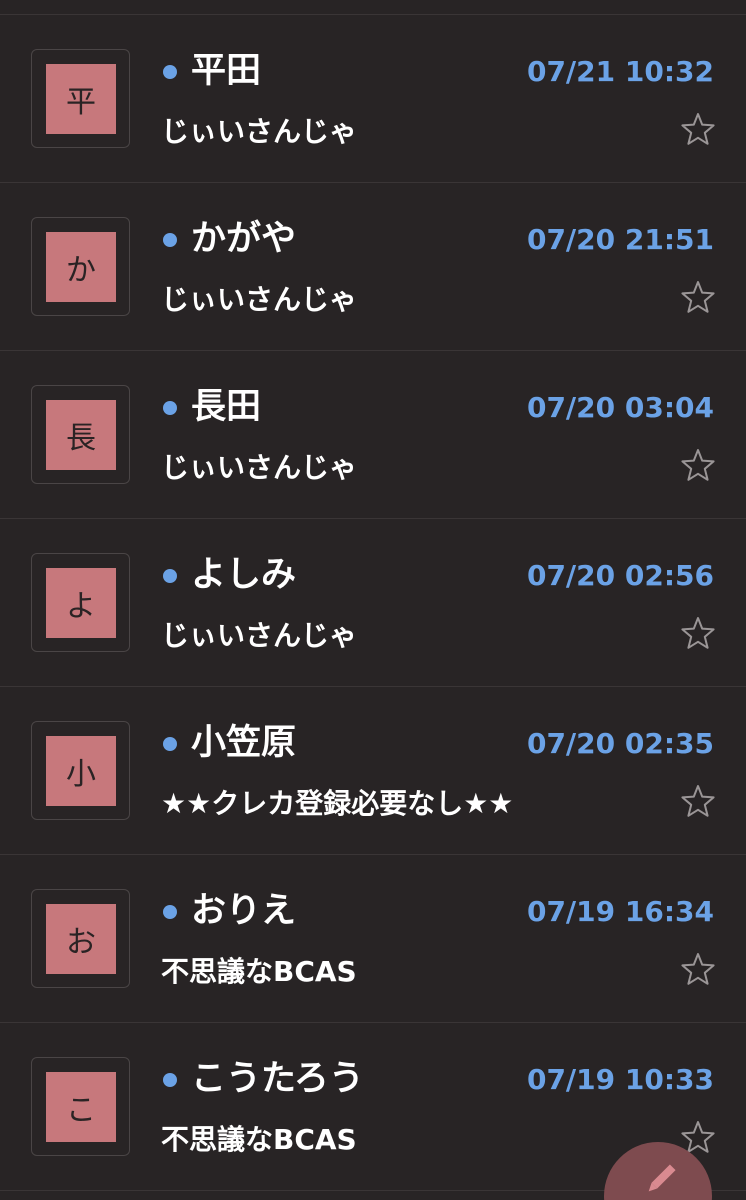 The image size is (746, 1200). Describe the element at coordinates (662, 1178) in the screenshot. I see `pencil-icon` at that location.